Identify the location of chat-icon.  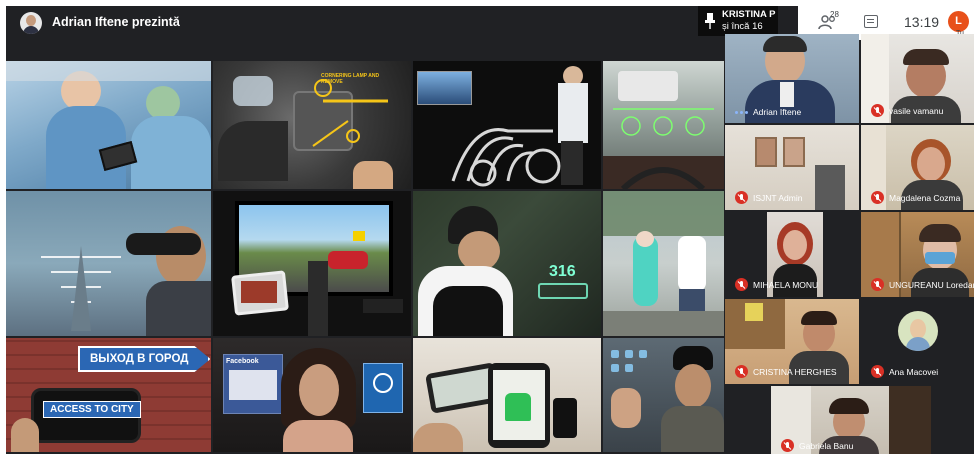
(871, 21).